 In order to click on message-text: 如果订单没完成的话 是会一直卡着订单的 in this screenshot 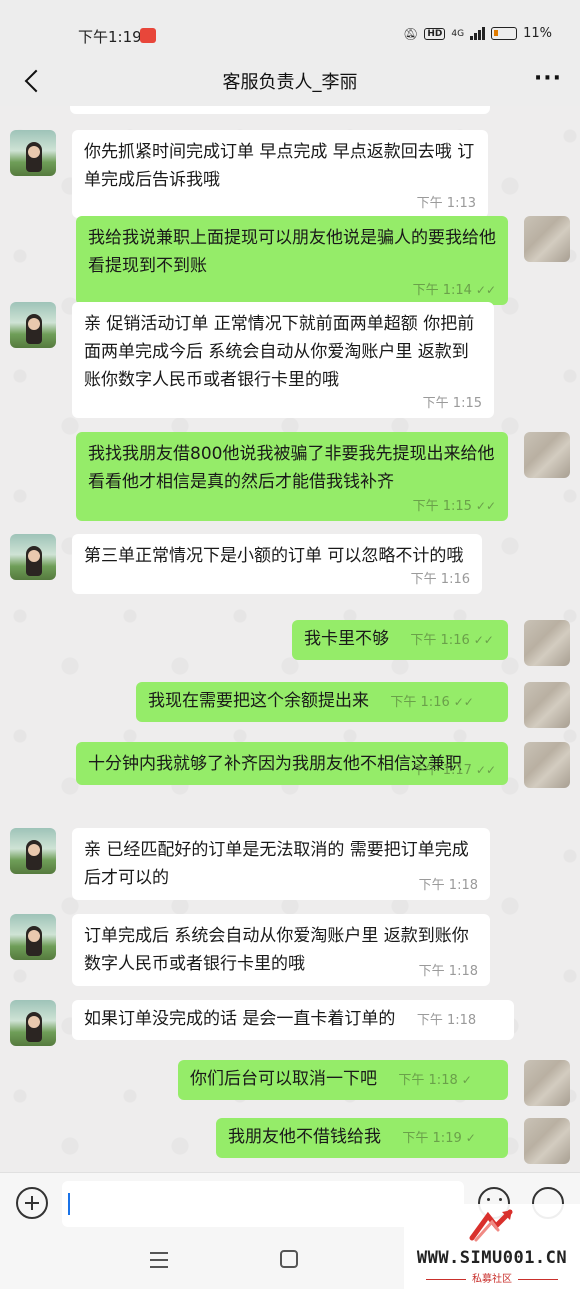, I will do `click(240, 1019)`.